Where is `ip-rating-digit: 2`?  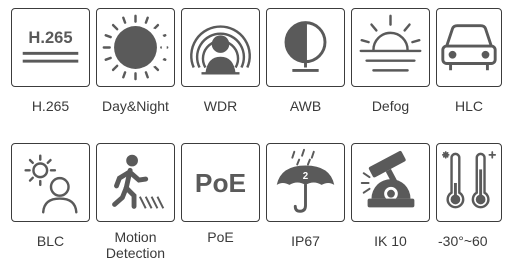
ip-rating-digit: 2 is located at coordinates (306, 176).